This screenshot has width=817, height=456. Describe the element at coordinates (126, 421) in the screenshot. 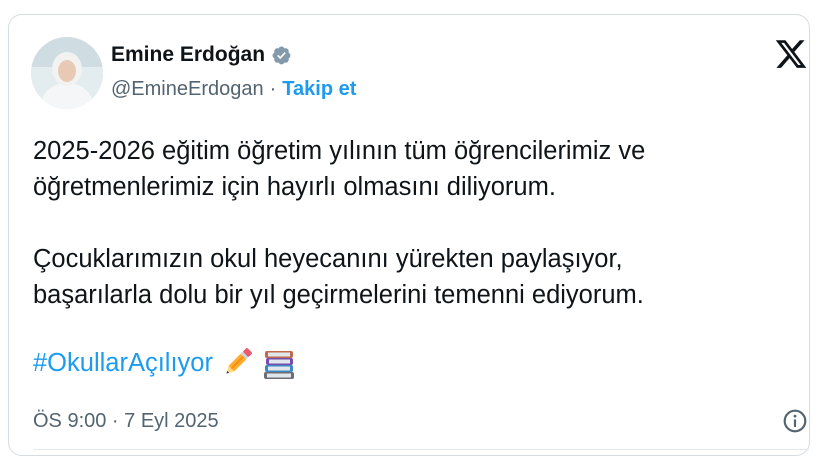

I see `tweet-timestamp: ÖS 9:00 · 7 Eyl 2025` at that location.